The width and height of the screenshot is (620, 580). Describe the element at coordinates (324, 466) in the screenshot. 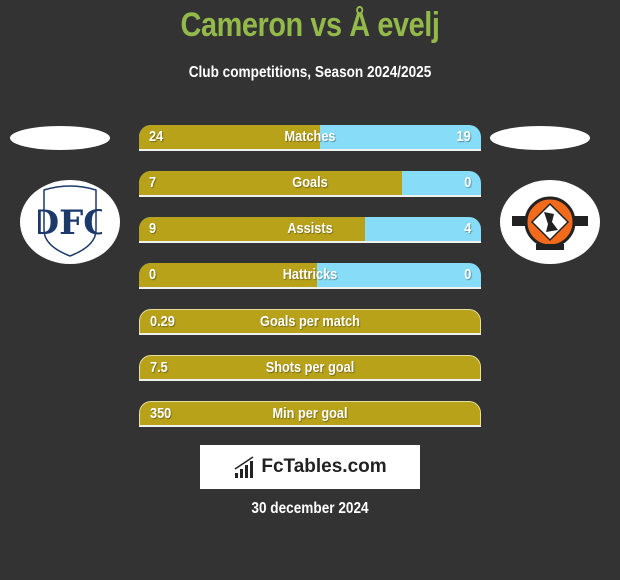

I see `brand-text: FcTables.com` at that location.